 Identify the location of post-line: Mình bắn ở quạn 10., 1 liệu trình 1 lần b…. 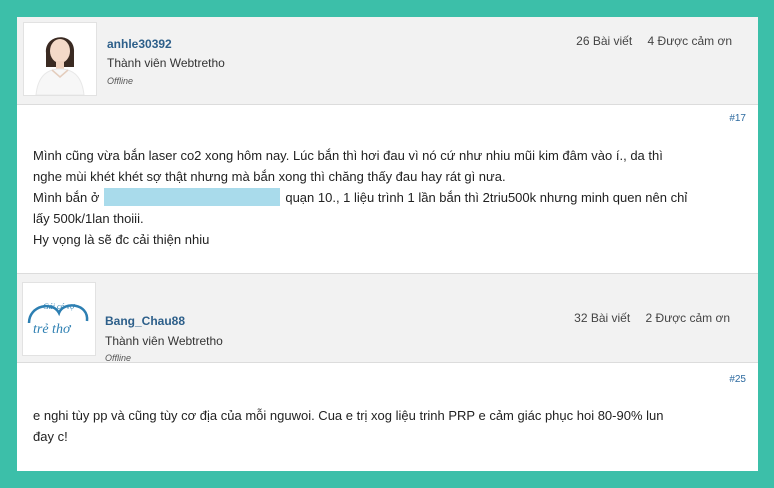
(360, 197).